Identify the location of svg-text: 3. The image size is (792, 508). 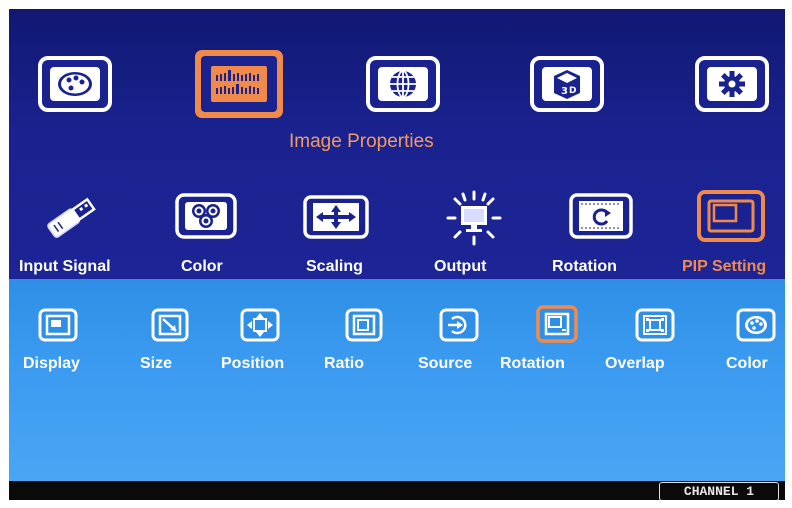
(564, 91).